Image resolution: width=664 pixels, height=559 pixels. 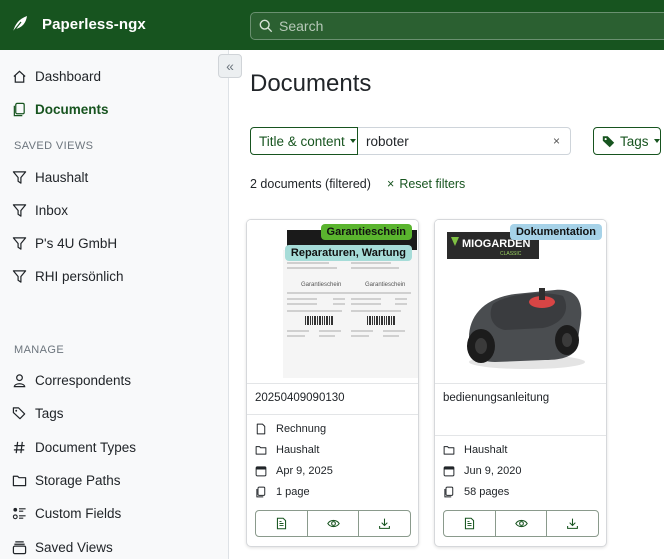 I want to click on sidebar-collapse-button: «, so click(x=230, y=66).